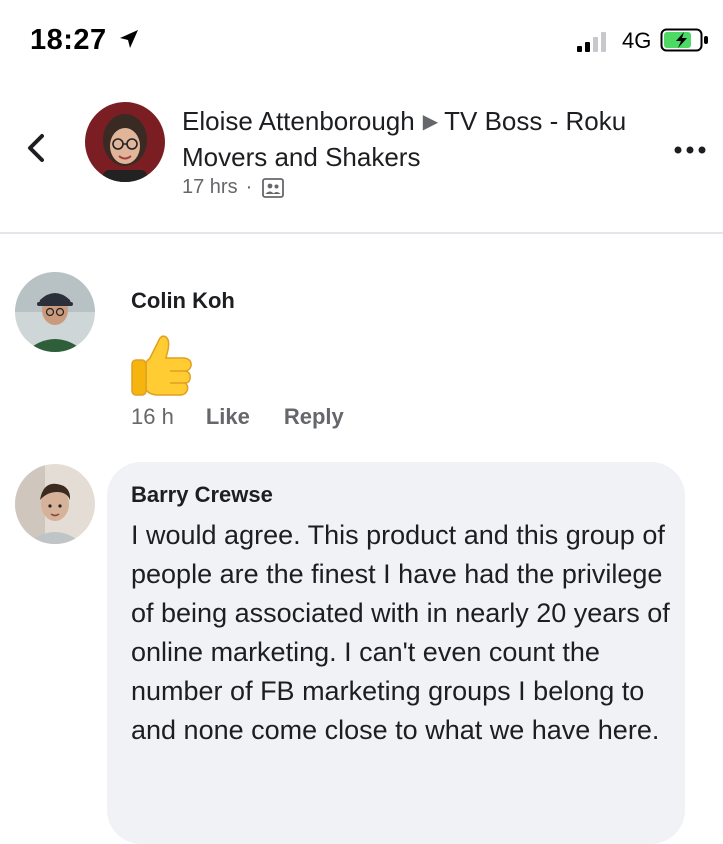 The width and height of the screenshot is (723, 844). I want to click on cellular-signal-icon, so click(591, 42).